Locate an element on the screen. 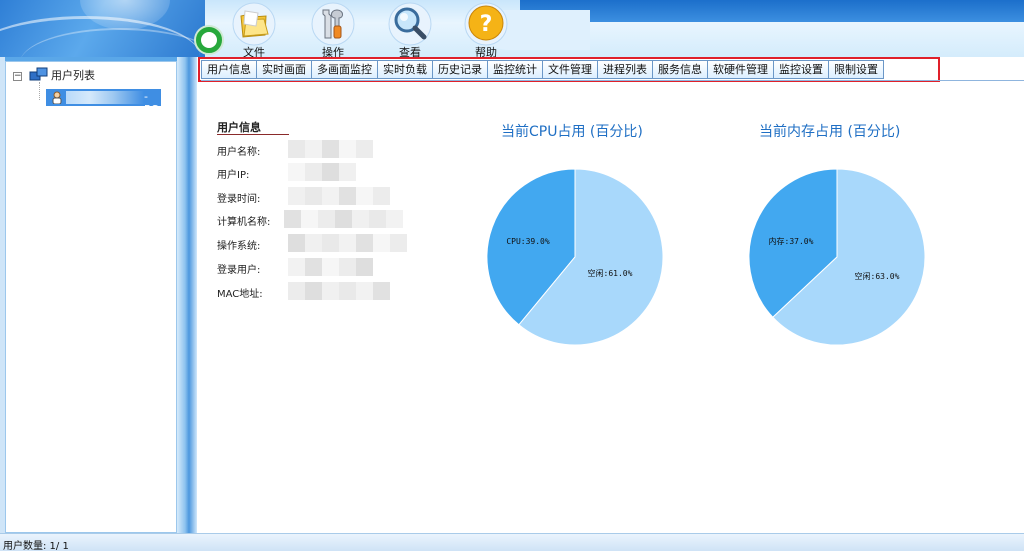 This screenshot has width=1024, height=552. tab-bar-highlight is located at coordinates (569, 69).